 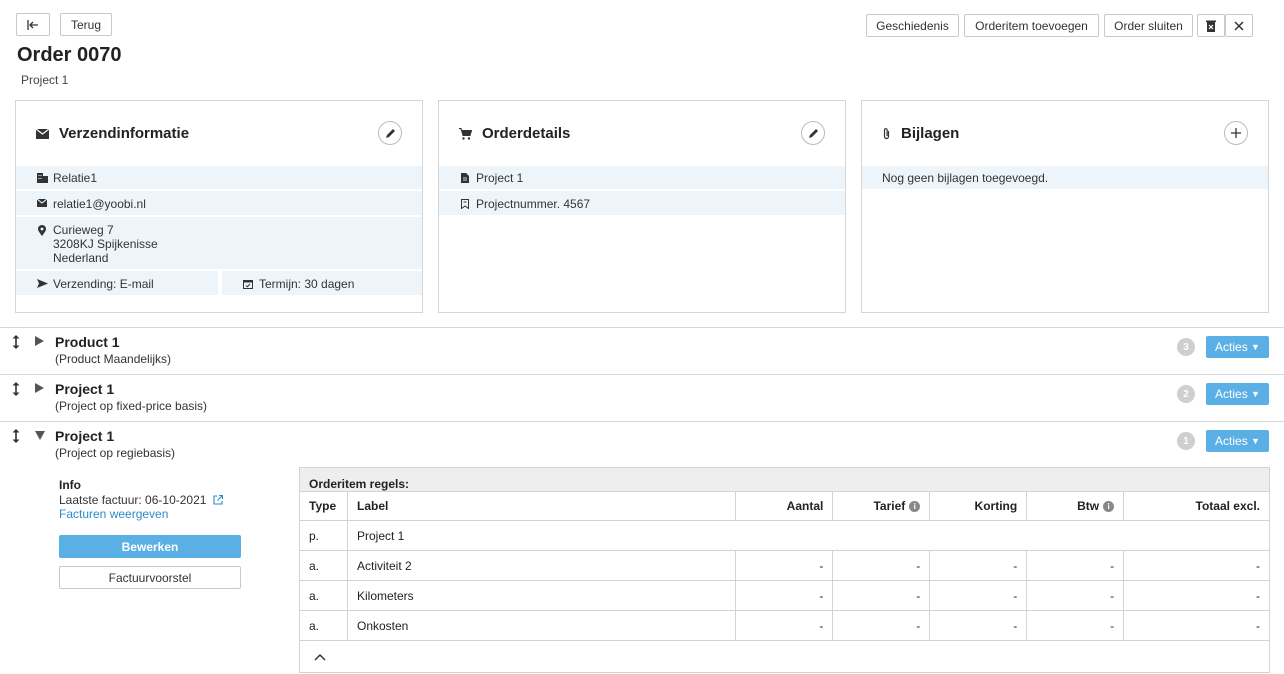 I want to click on attachments-card: Bijlagen Nog geen bijlagen toegevoegd., so click(x=1065, y=206).